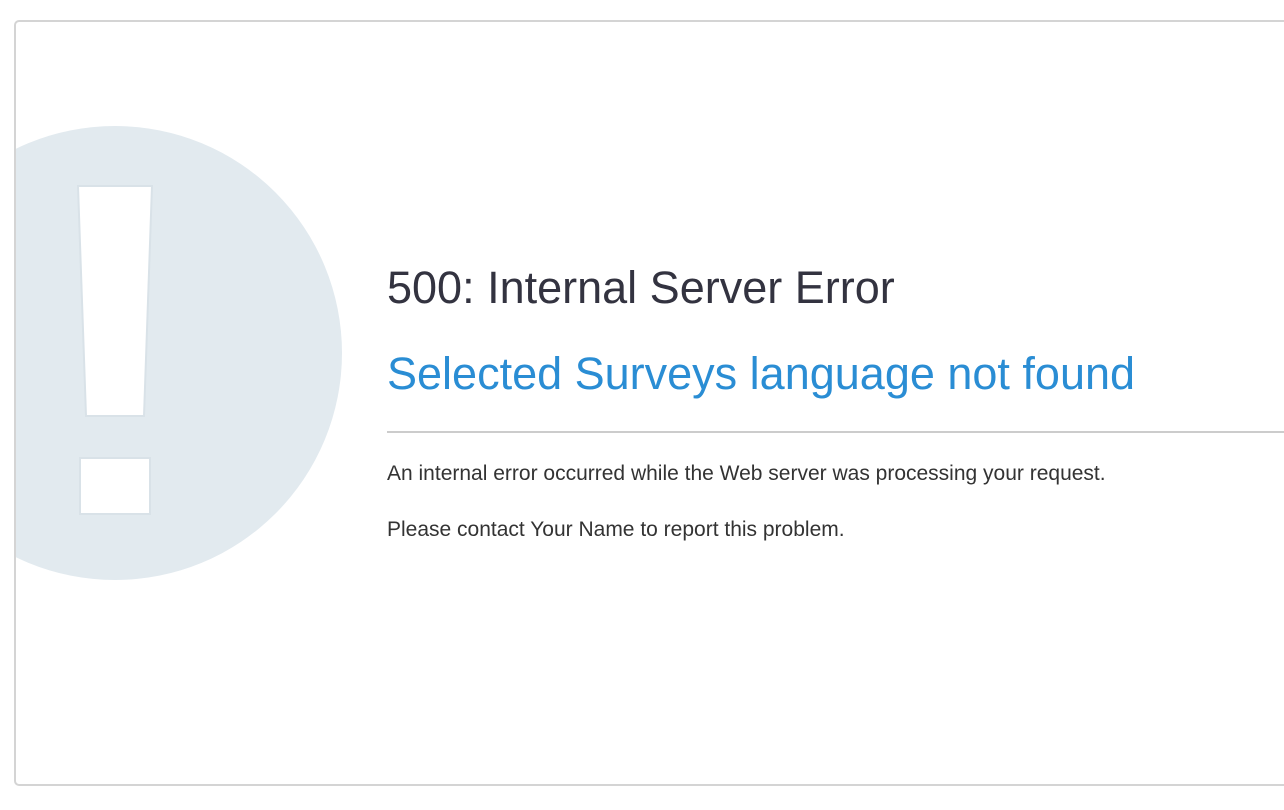  What do you see at coordinates (115, 486) in the screenshot?
I see `exclamation-dot` at bounding box center [115, 486].